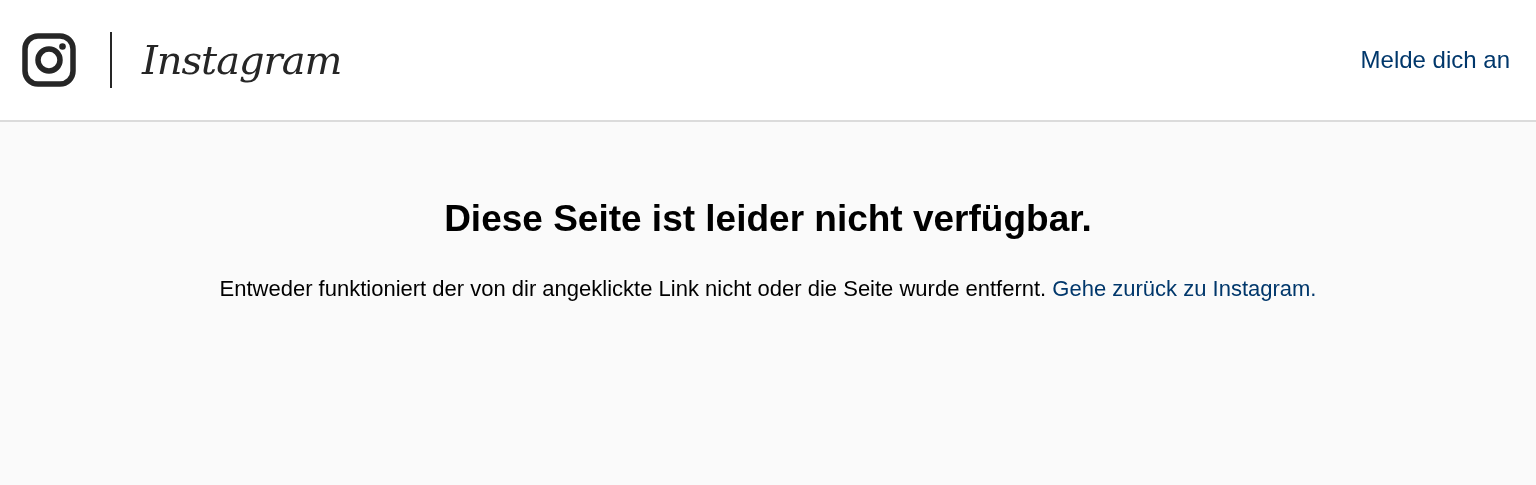  I want to click on login-link: Melde dich an, so click(1435, 60).